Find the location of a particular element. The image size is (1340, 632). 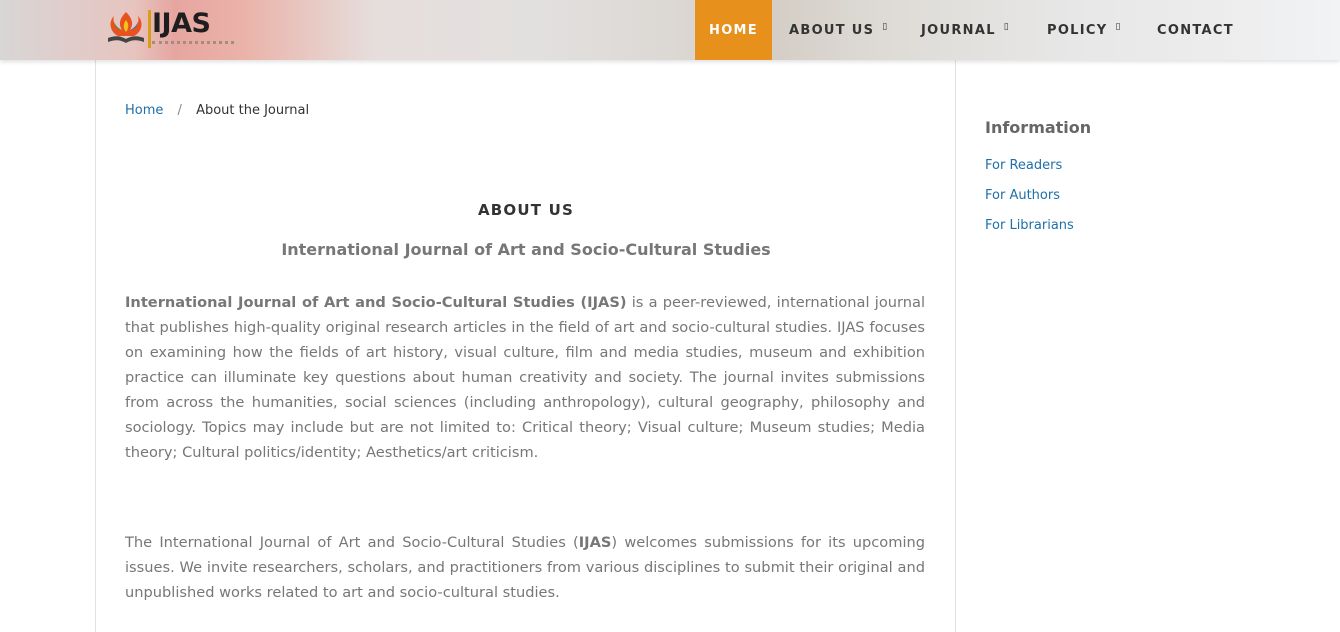

sidebar-title: Information is located at coordinates (1038, 127).